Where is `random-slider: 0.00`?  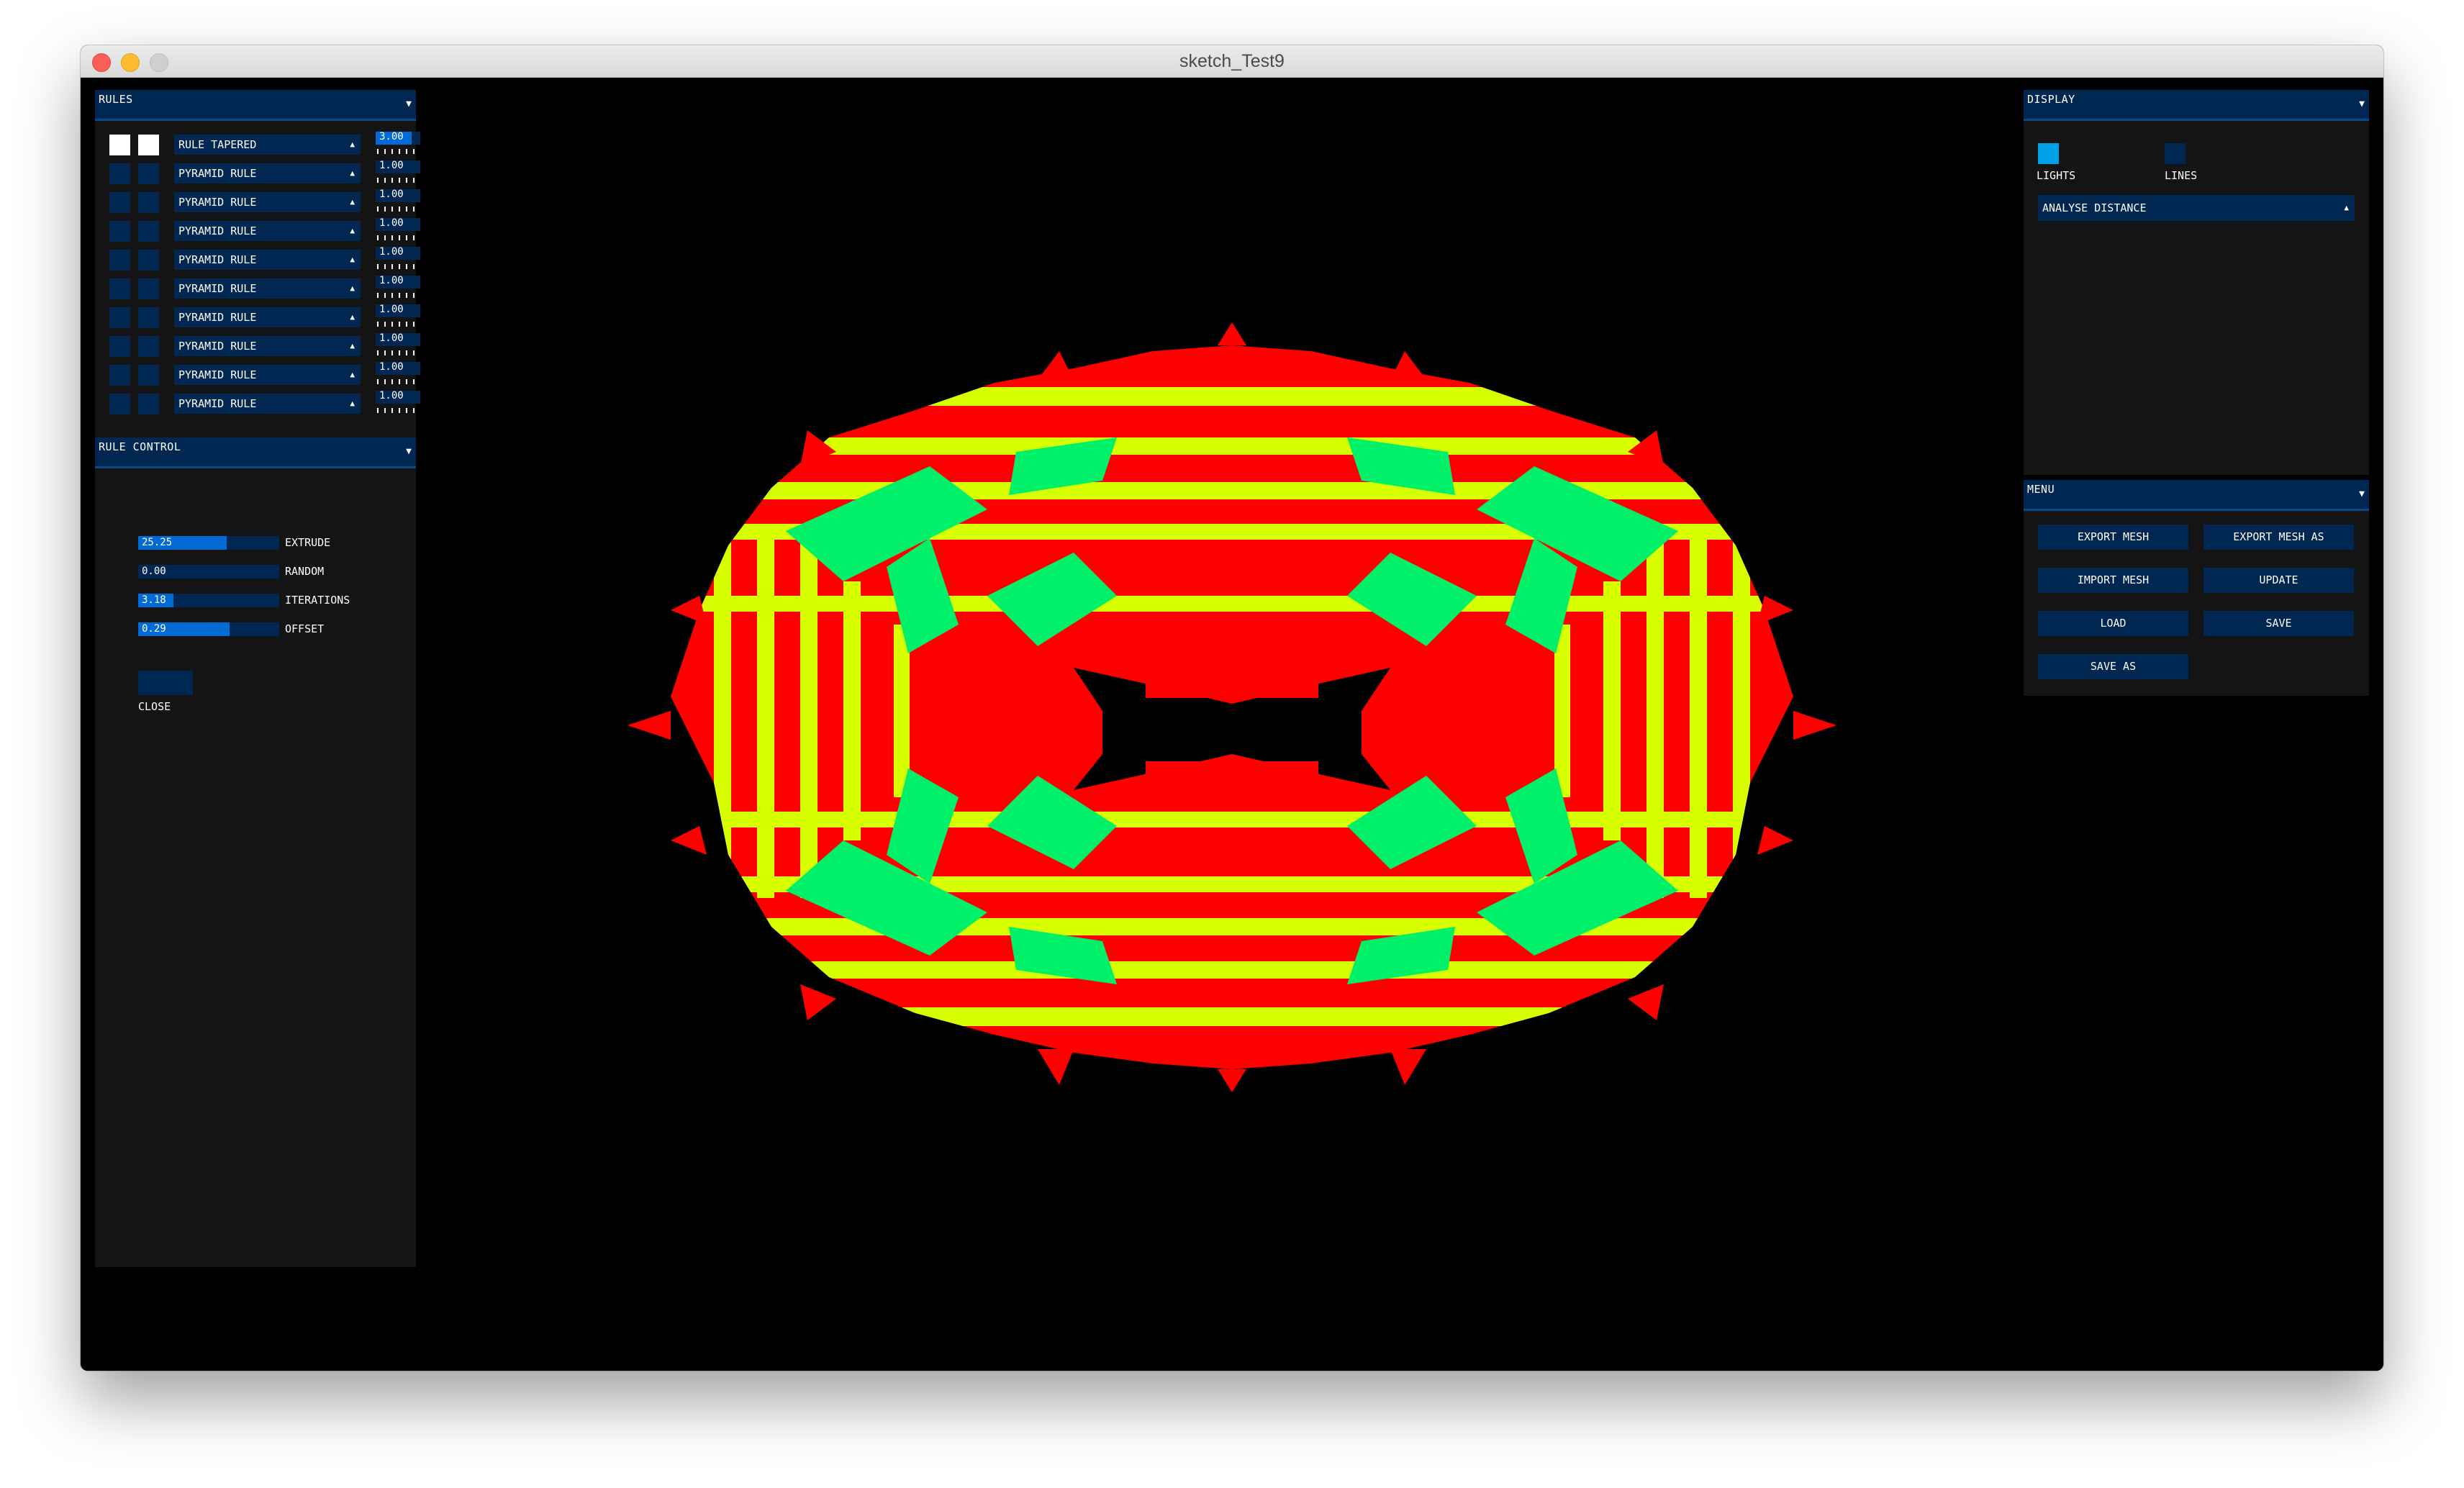
random-slider: 0.00 is located at coordinates (208, 572).